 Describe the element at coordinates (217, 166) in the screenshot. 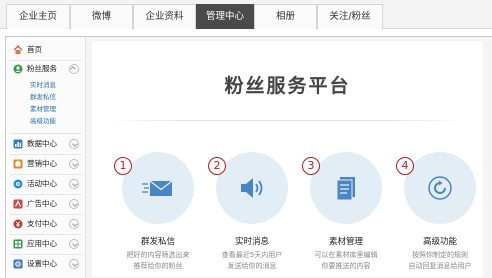

I see `number-badge: 2` at that location.